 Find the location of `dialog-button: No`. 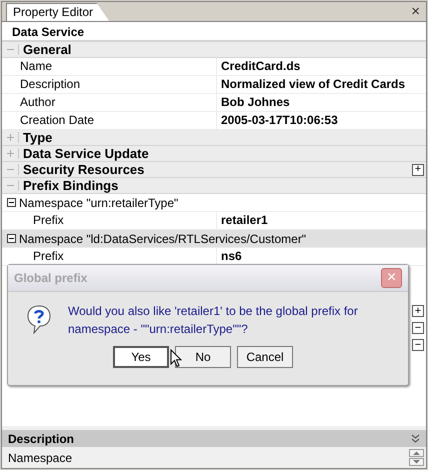

dialog-button: No is located at coordinates (203, 357).